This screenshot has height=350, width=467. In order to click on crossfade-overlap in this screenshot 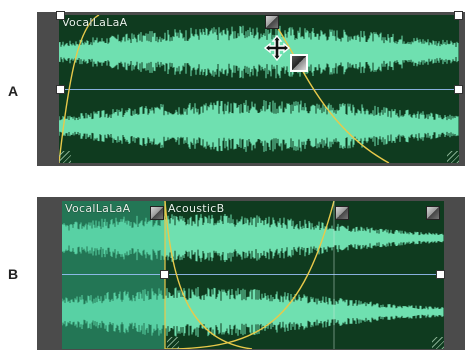, I will do `click(113, 275)`.